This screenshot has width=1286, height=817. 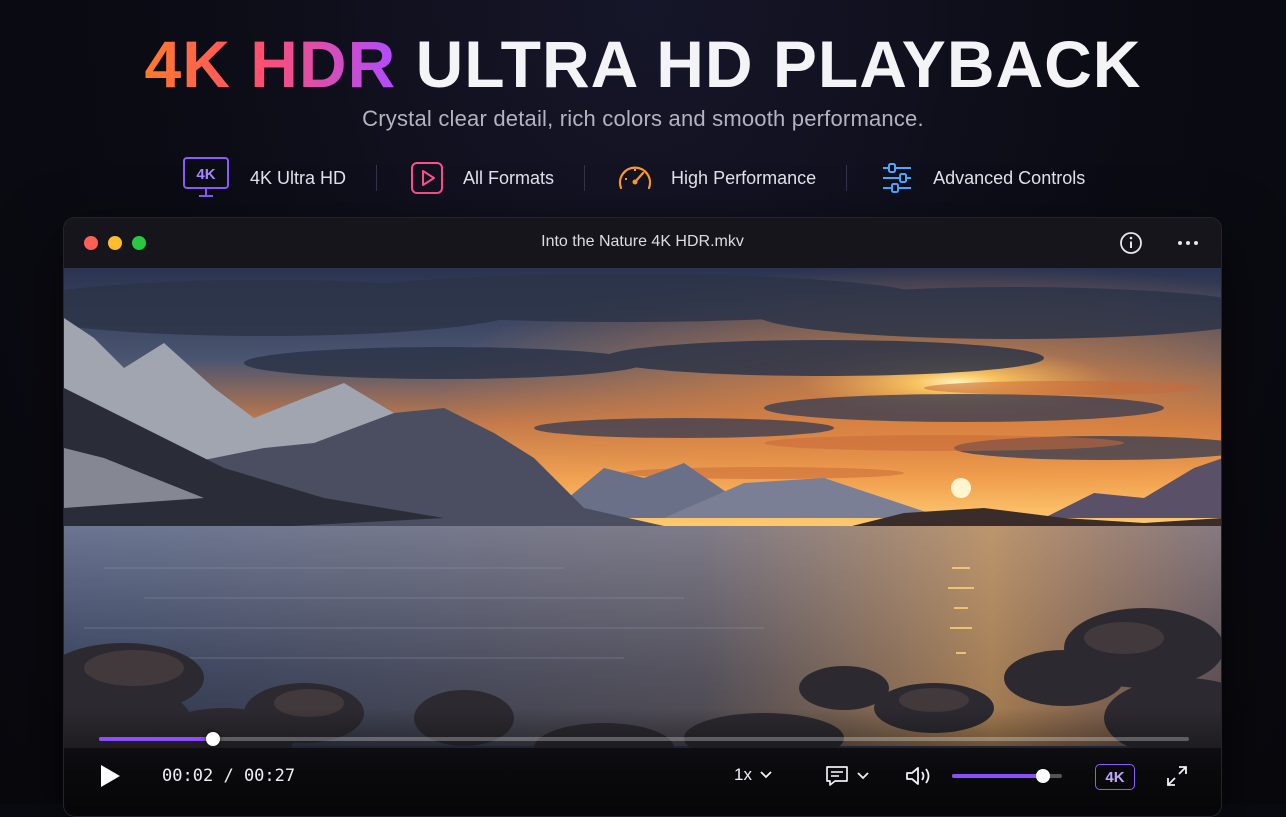 I want to click on volume-slider-fill, so click(x=998, y=776).